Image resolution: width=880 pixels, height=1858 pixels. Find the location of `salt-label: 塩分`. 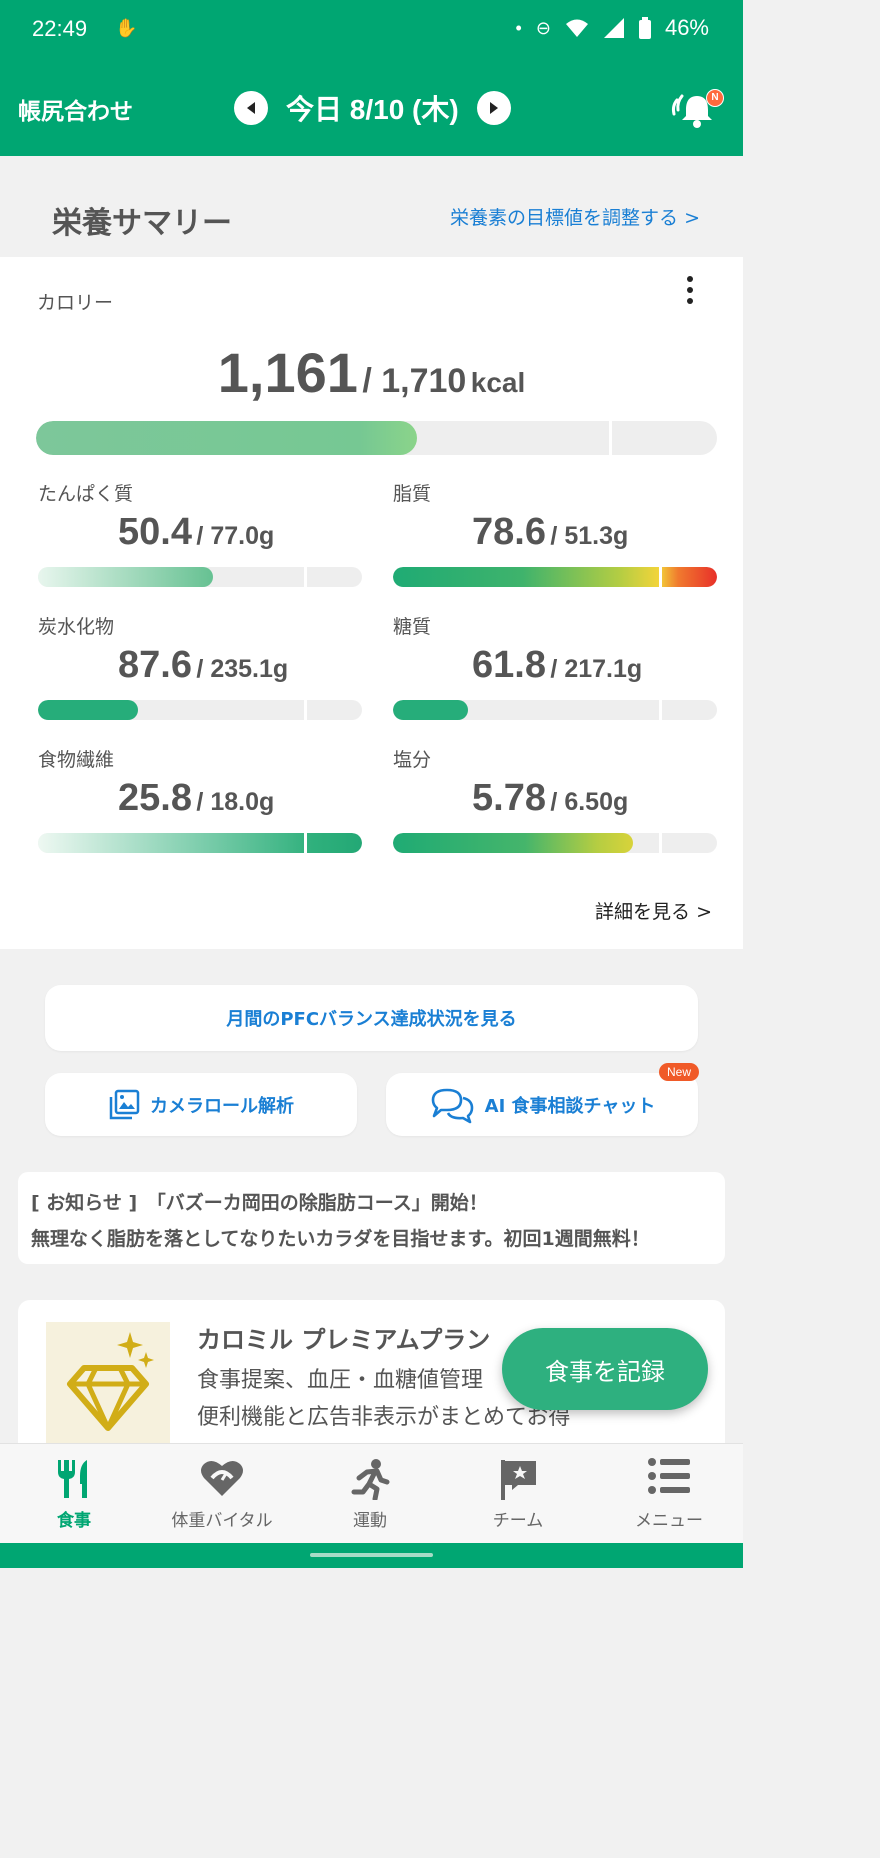

salt-label: 塩分 is located at coordinates (412, 760).